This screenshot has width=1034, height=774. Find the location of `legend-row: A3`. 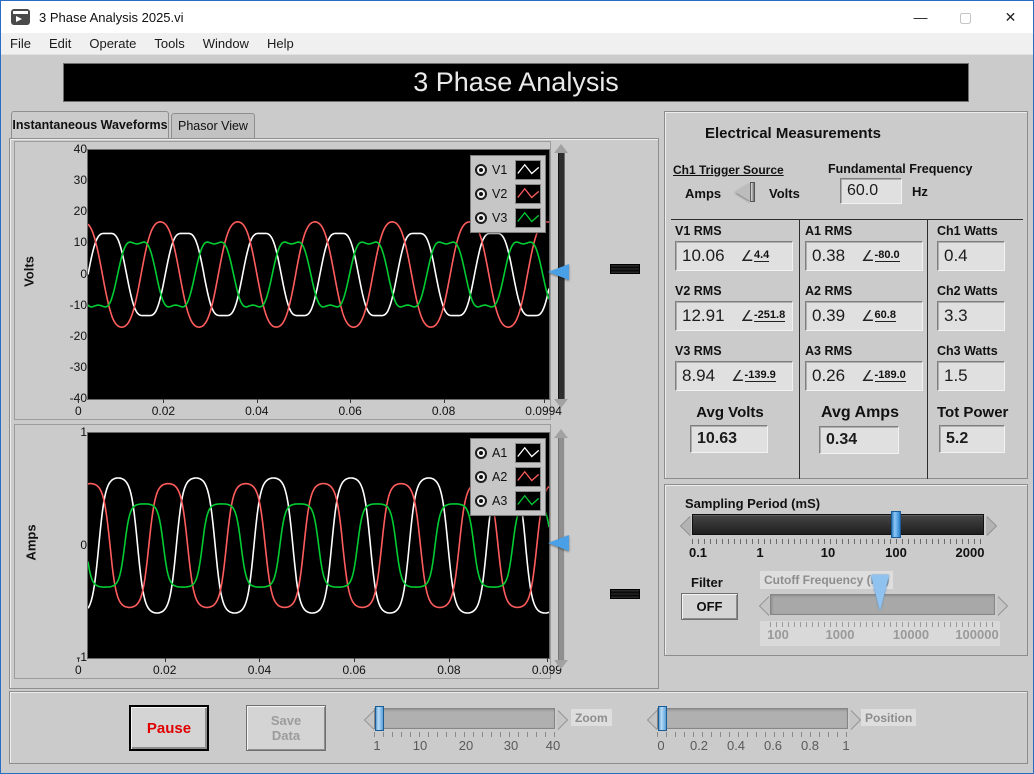

legend-row: A3 is located at coordinates (508, 501).